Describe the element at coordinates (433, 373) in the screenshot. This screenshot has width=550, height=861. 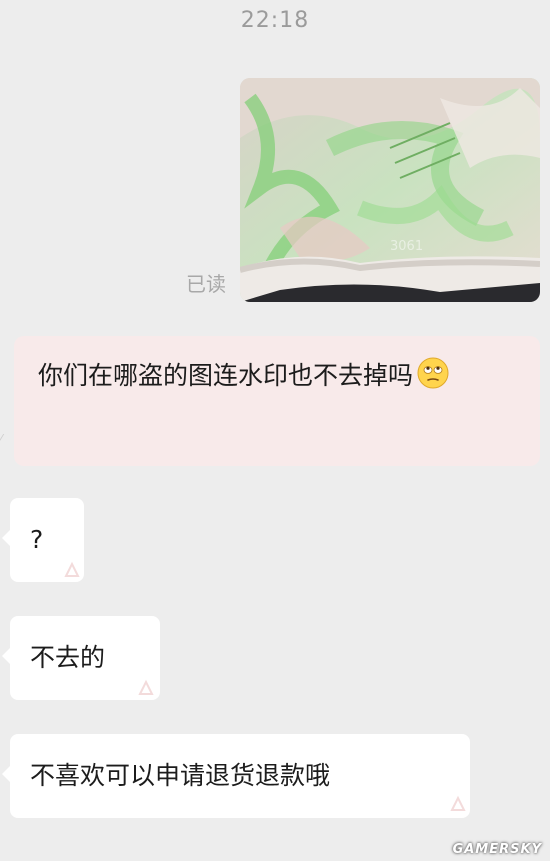
I see `rolling-eyes-emoji-icon` at that location.